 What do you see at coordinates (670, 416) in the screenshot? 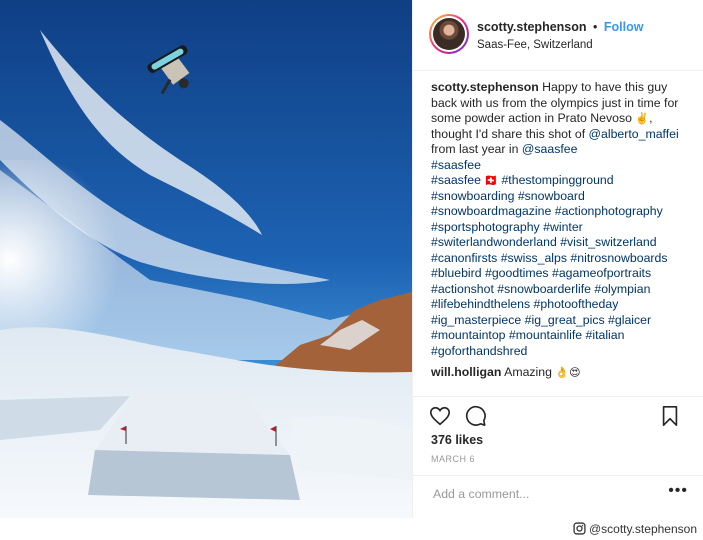
I see `bookmark-icon` at bounding box center [670, 416].